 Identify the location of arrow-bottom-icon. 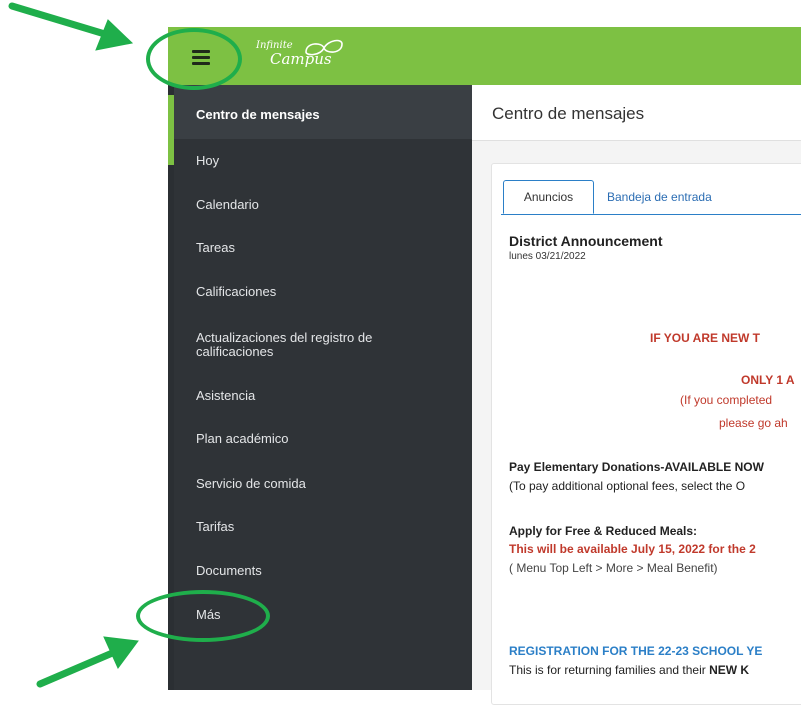
(87, 662).